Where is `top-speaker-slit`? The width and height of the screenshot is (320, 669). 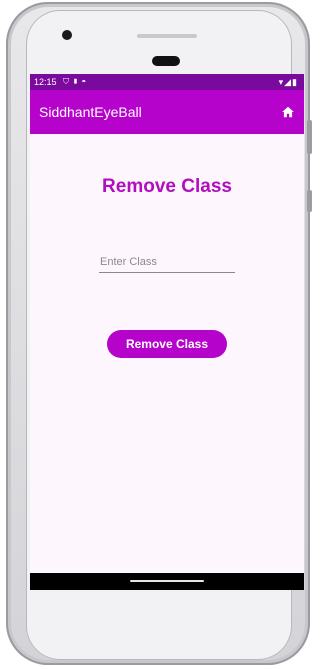
top-speaker-slit is located at coordinates (167, 36).